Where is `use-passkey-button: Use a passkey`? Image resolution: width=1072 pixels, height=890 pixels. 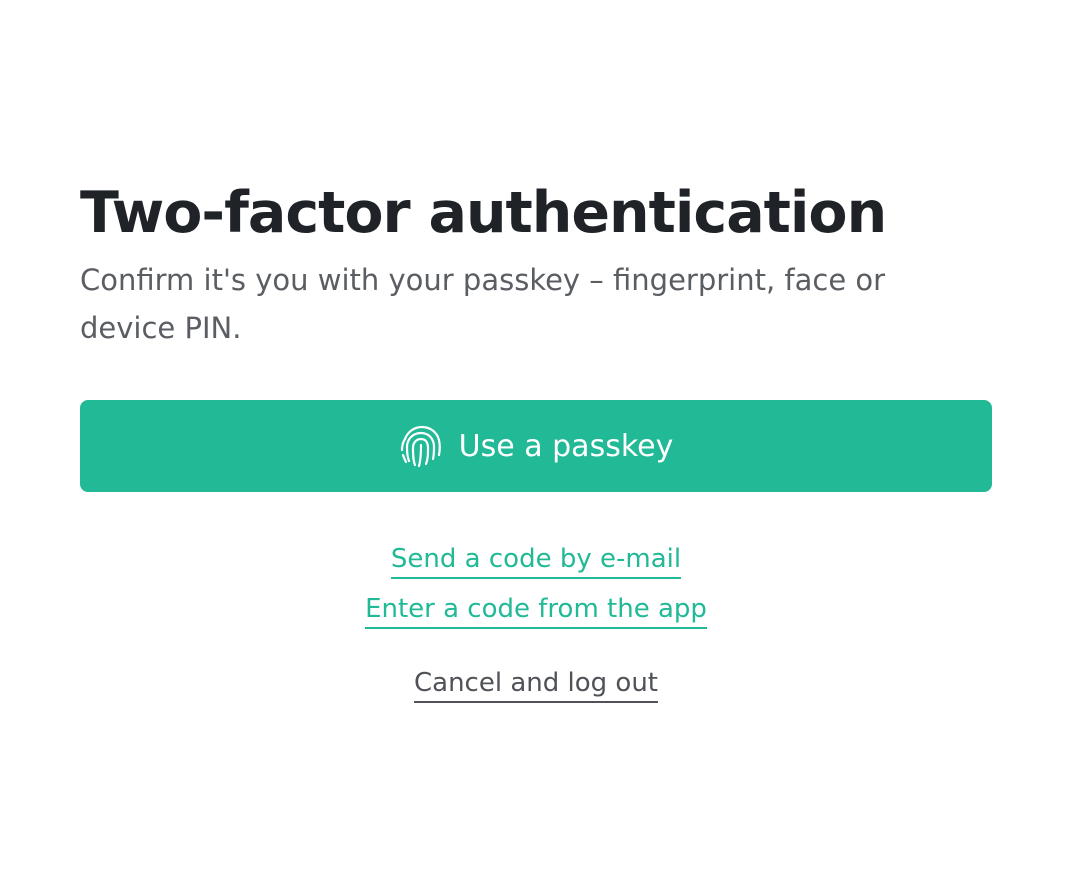
use-passkey-button: Use a passkey is located at coordinates (536, 446).